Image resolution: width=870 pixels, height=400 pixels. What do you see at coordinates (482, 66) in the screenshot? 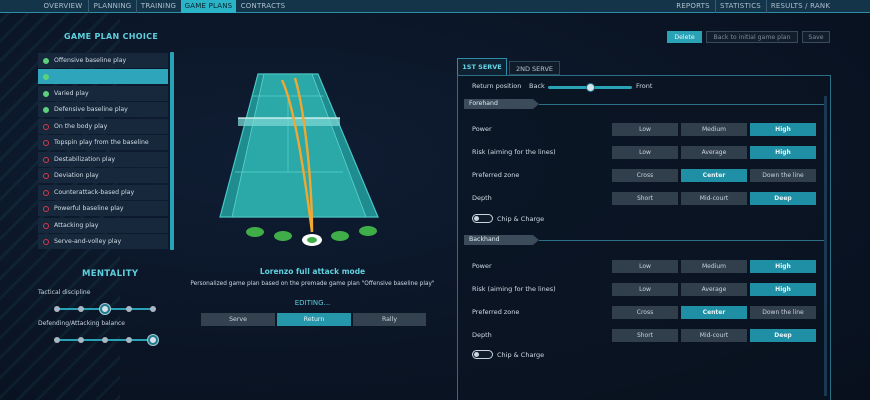
I see `tab-first-serve: 1ST SERVE` at bounding box center [482, 66].